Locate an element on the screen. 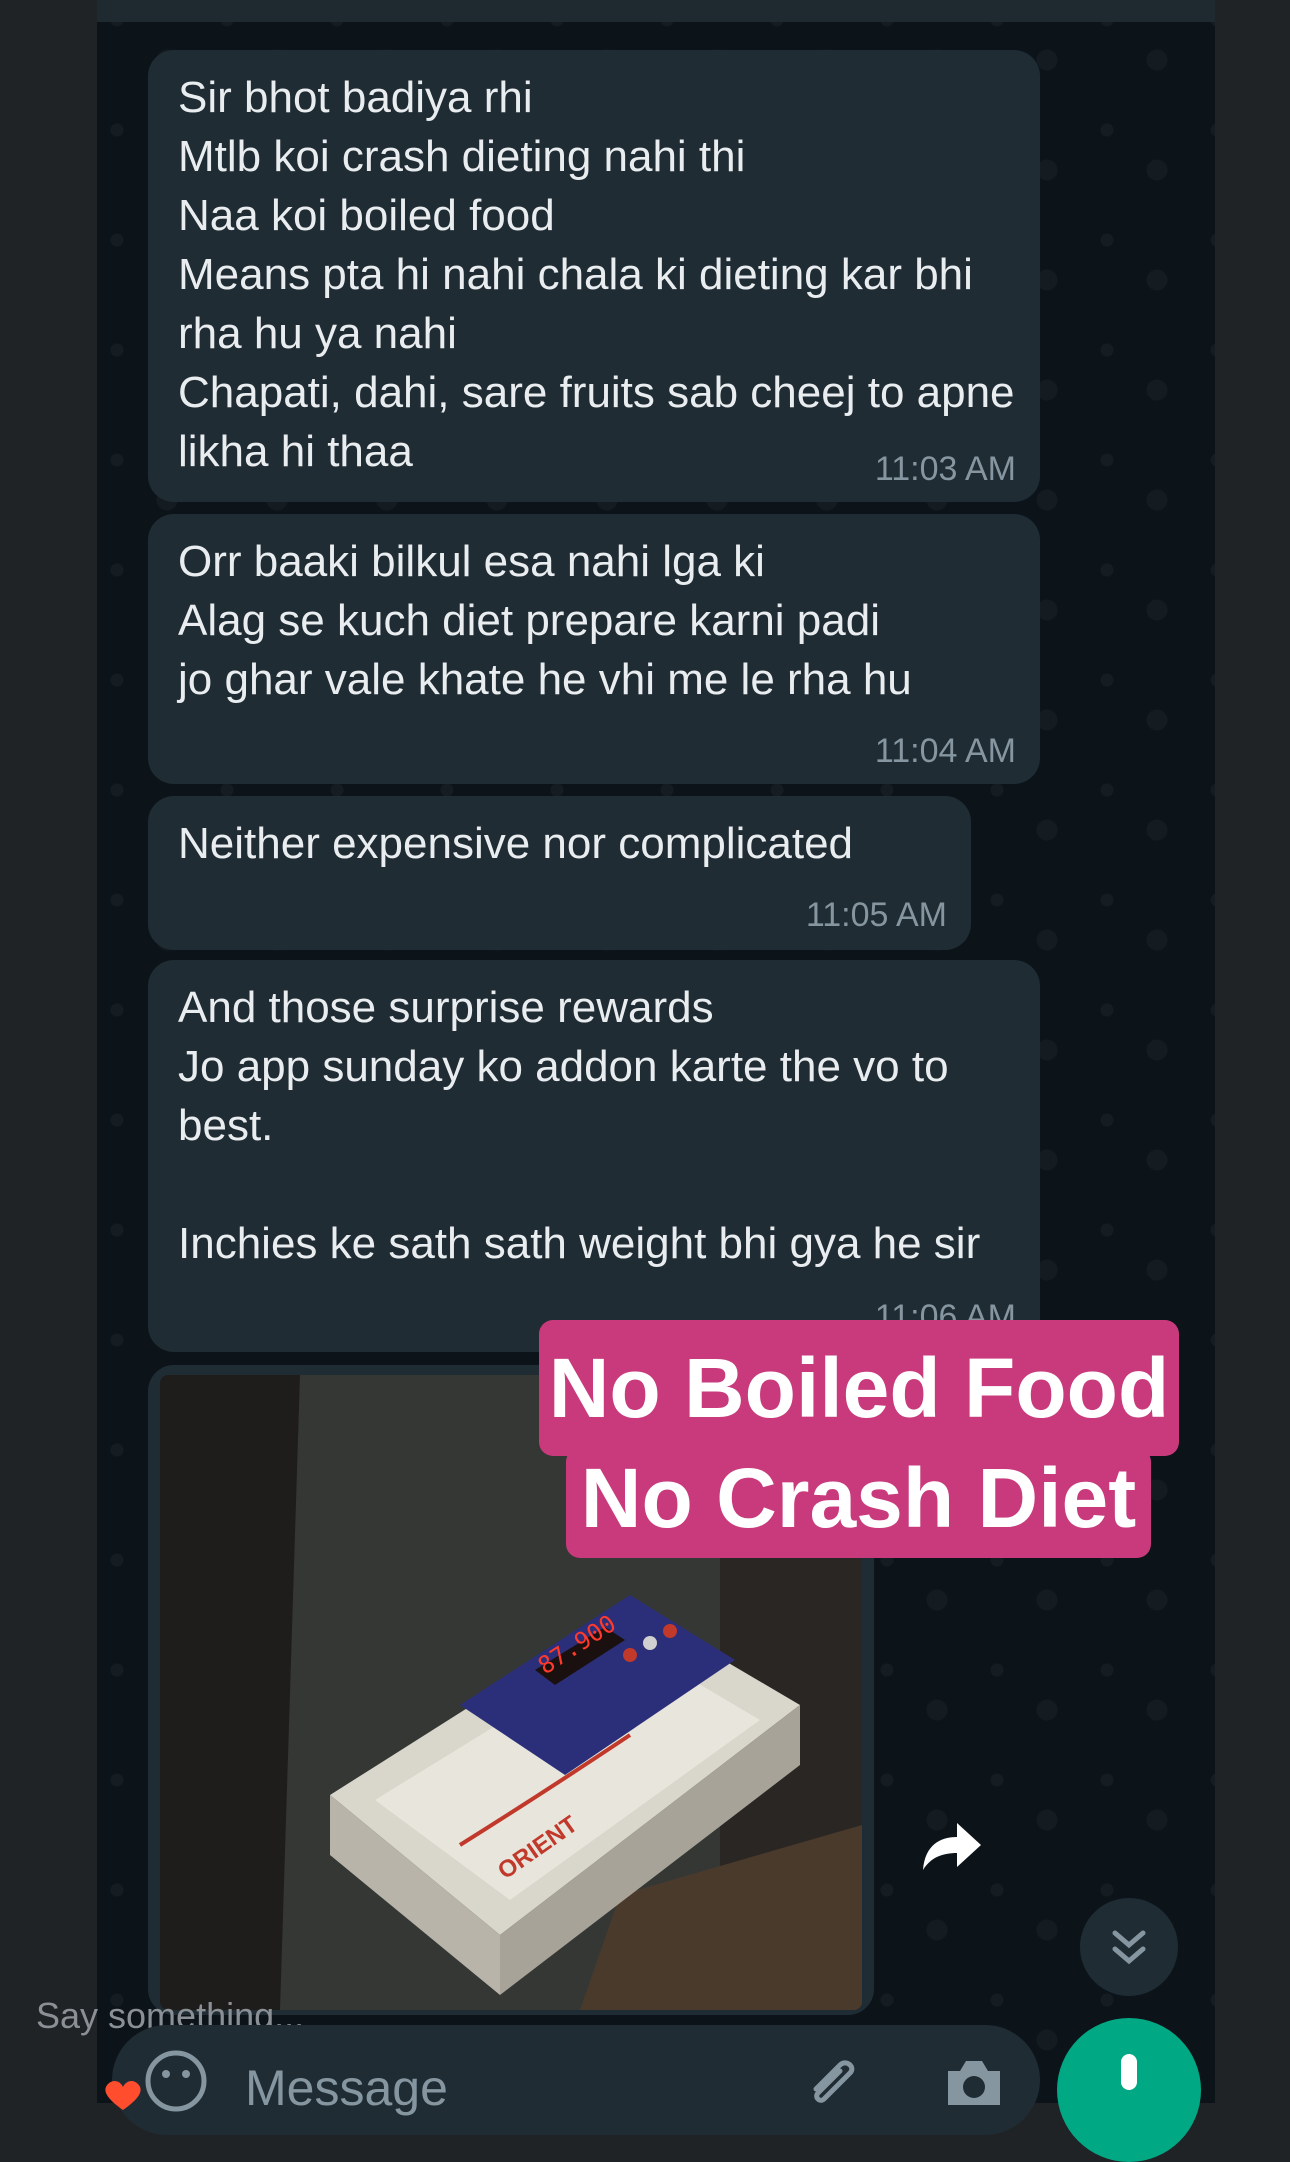  forward-icon is located at coordinates (950, 1845).